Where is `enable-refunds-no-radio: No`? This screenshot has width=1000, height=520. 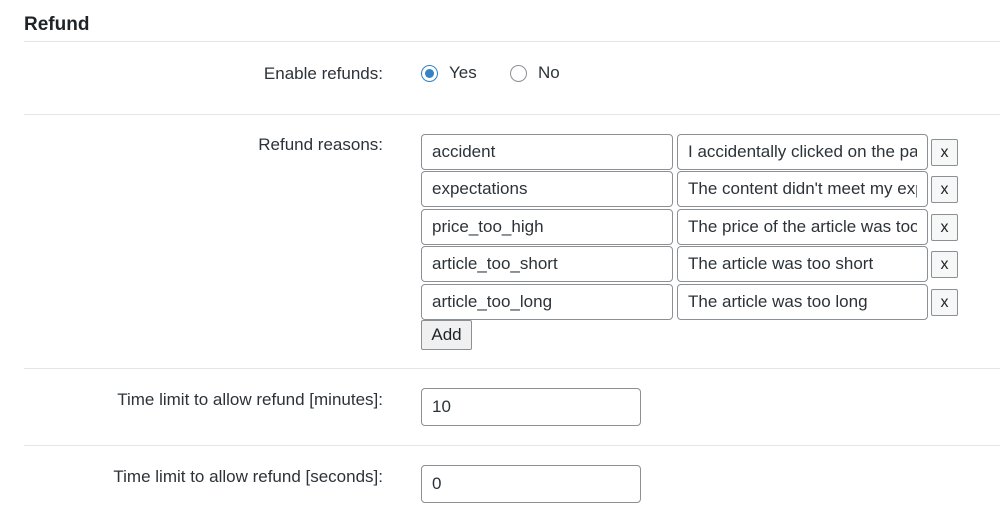
enable-refunds-no-radio: No is located at coordinates (535, 73).